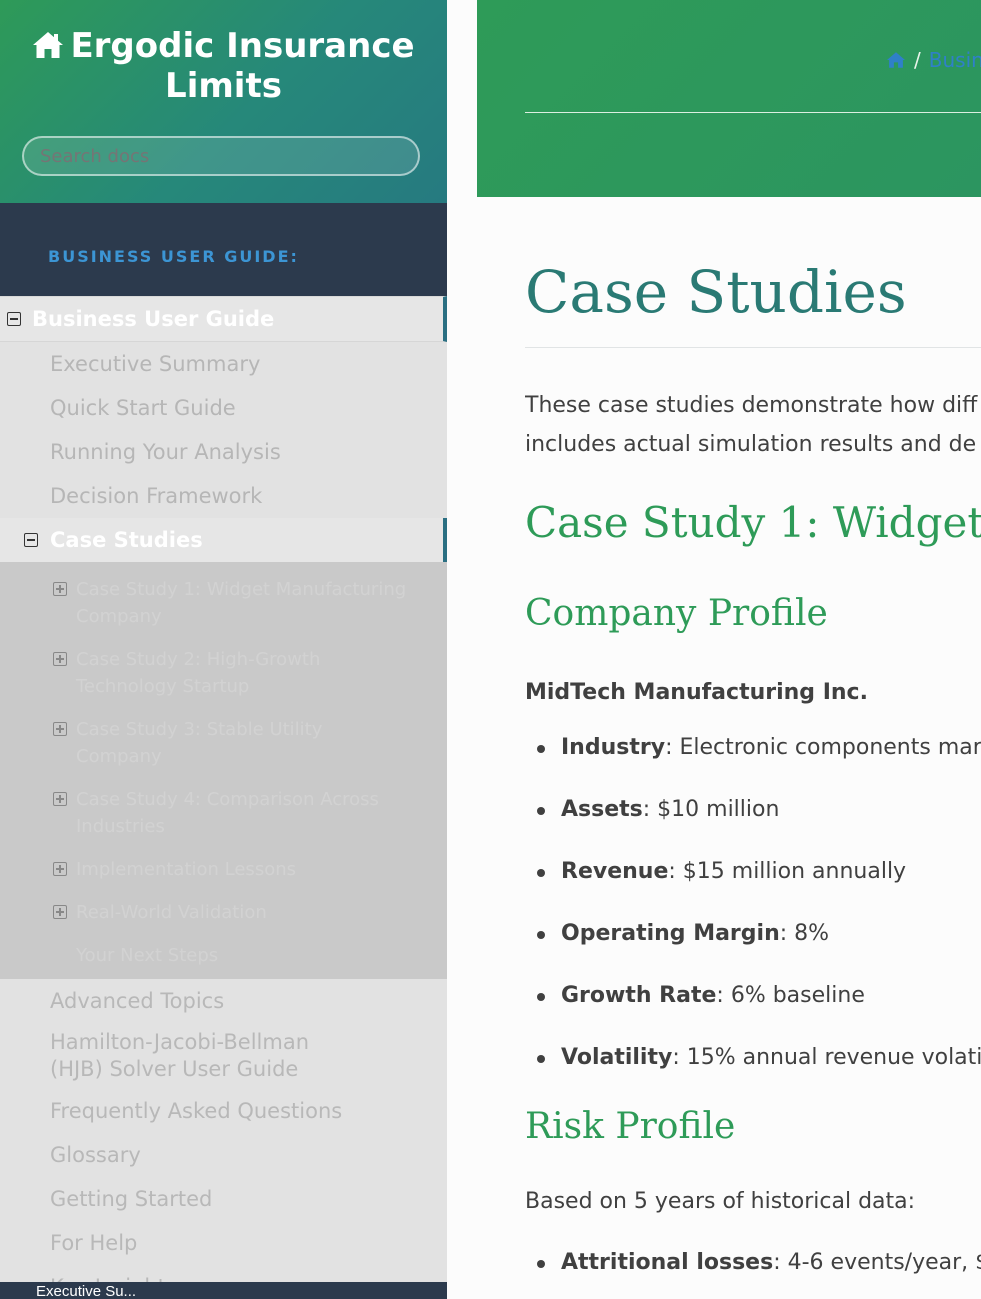 The width and height of the screenshot is (981, 1299). I want to click on list-item: Assets: $10 million, so click(753, 810).